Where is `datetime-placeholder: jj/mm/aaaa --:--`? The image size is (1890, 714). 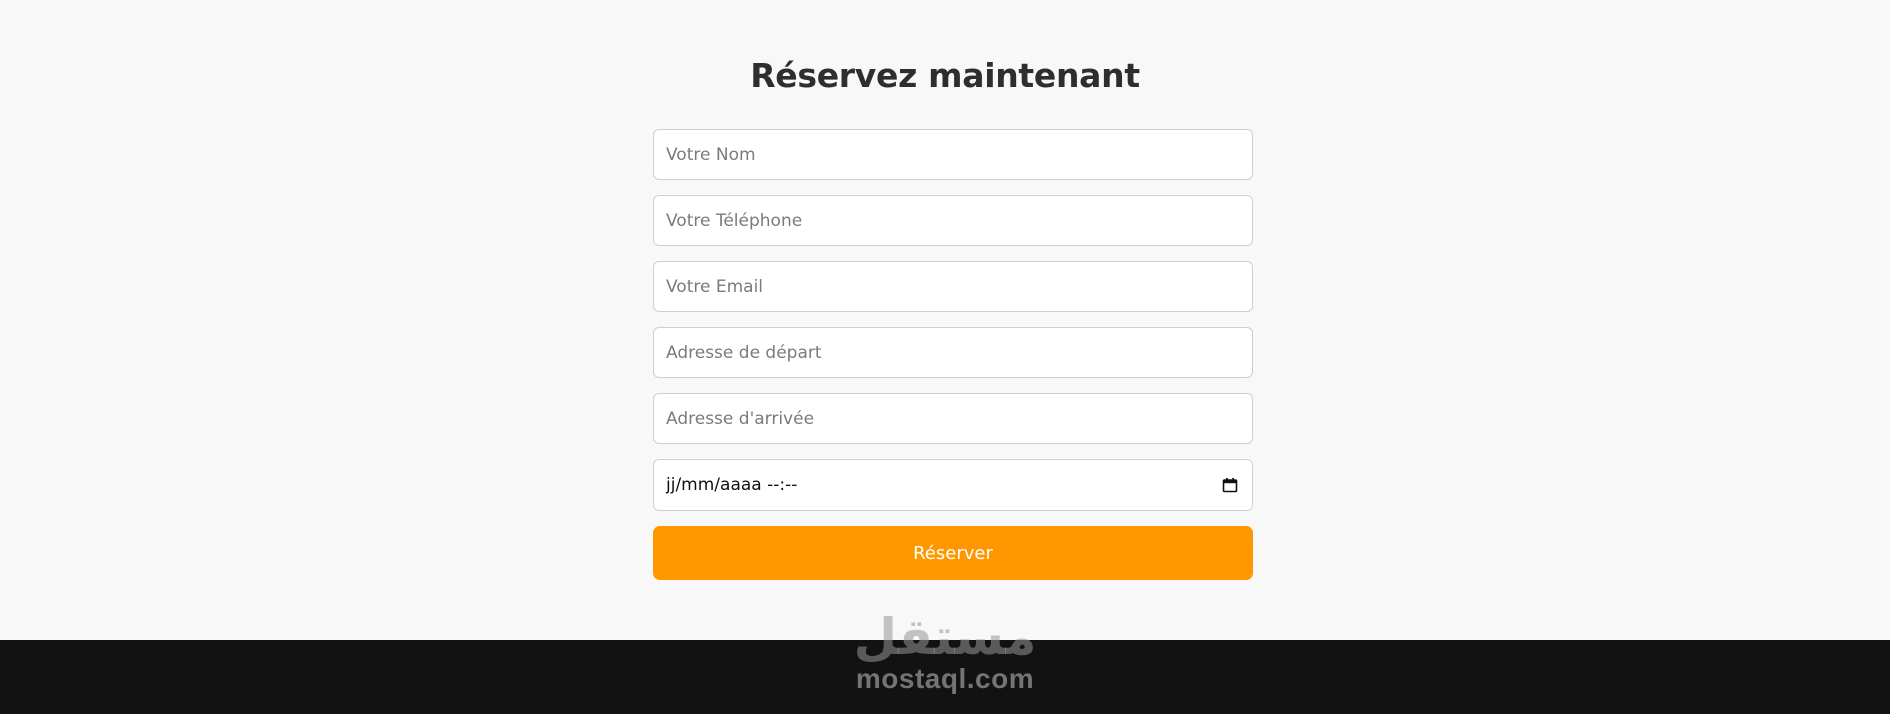 datetime-placeholder: jj/mm/aaaa --:-- is located at coordinates (732, 485).